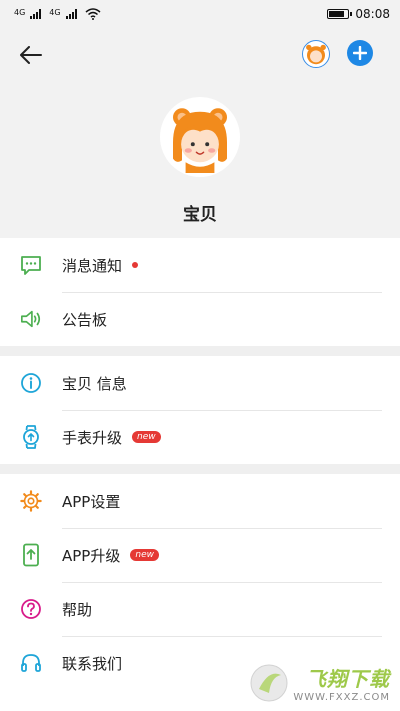 This screenshot has height=711, width=400. Describe the element at coordinates (31, 319) in the screenshot. I see `speaker-icon` at that location.